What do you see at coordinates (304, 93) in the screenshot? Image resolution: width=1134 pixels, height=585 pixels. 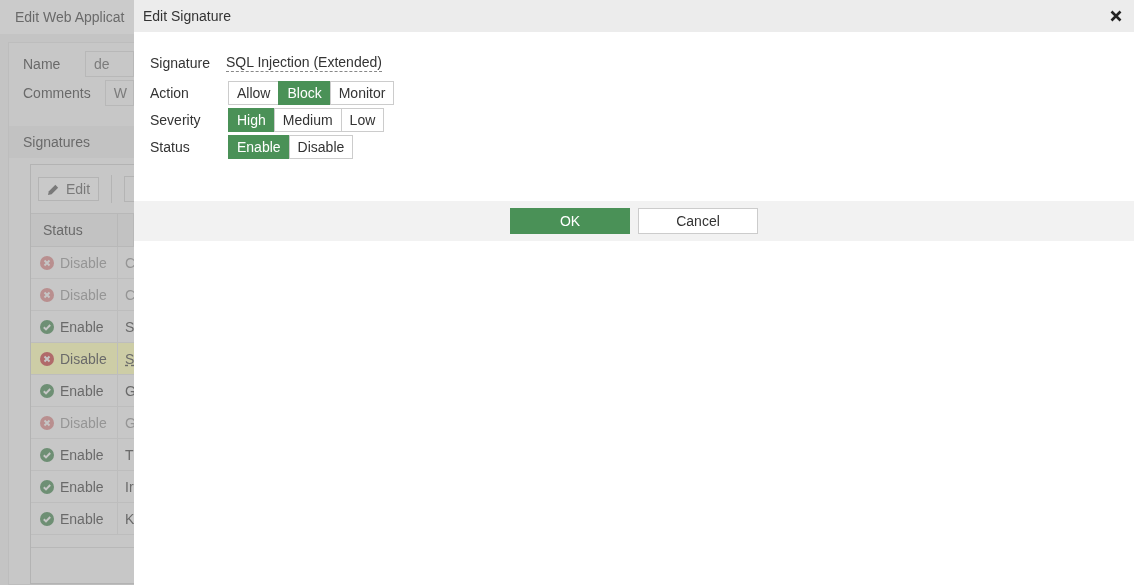 I see `option-button: Block` at bounding box center [304, 93].